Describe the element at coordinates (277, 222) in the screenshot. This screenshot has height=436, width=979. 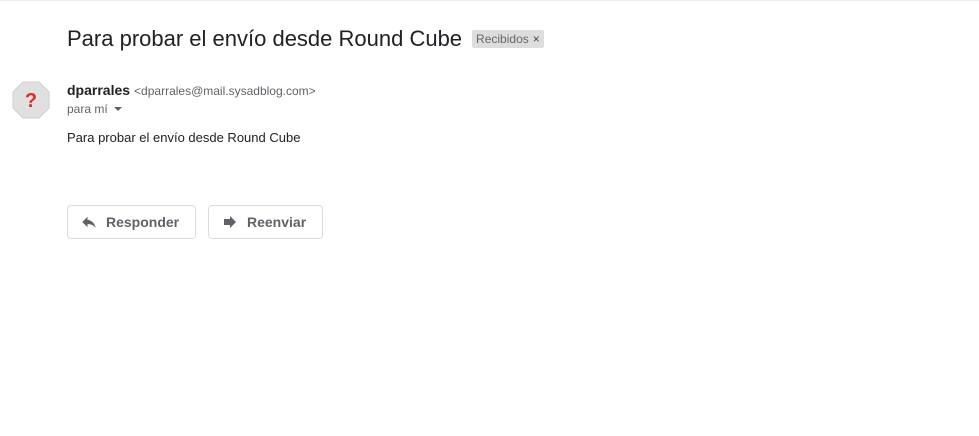
I see `forward-button-label: Reenviar` at that location.